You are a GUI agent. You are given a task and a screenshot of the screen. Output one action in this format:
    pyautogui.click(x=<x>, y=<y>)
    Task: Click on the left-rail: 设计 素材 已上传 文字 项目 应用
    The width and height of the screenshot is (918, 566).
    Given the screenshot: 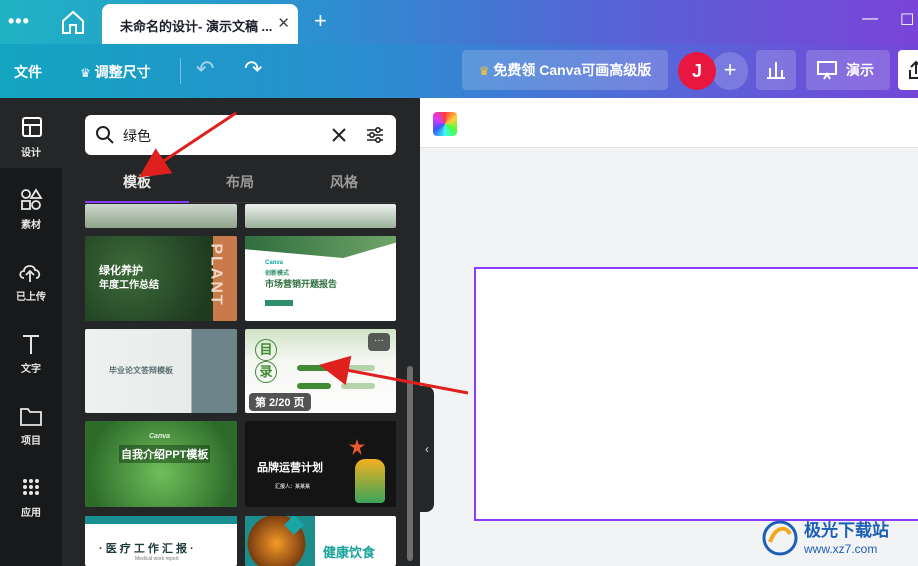 What is the action you would take?
    pyautogui.click(x=31, y=332)
    